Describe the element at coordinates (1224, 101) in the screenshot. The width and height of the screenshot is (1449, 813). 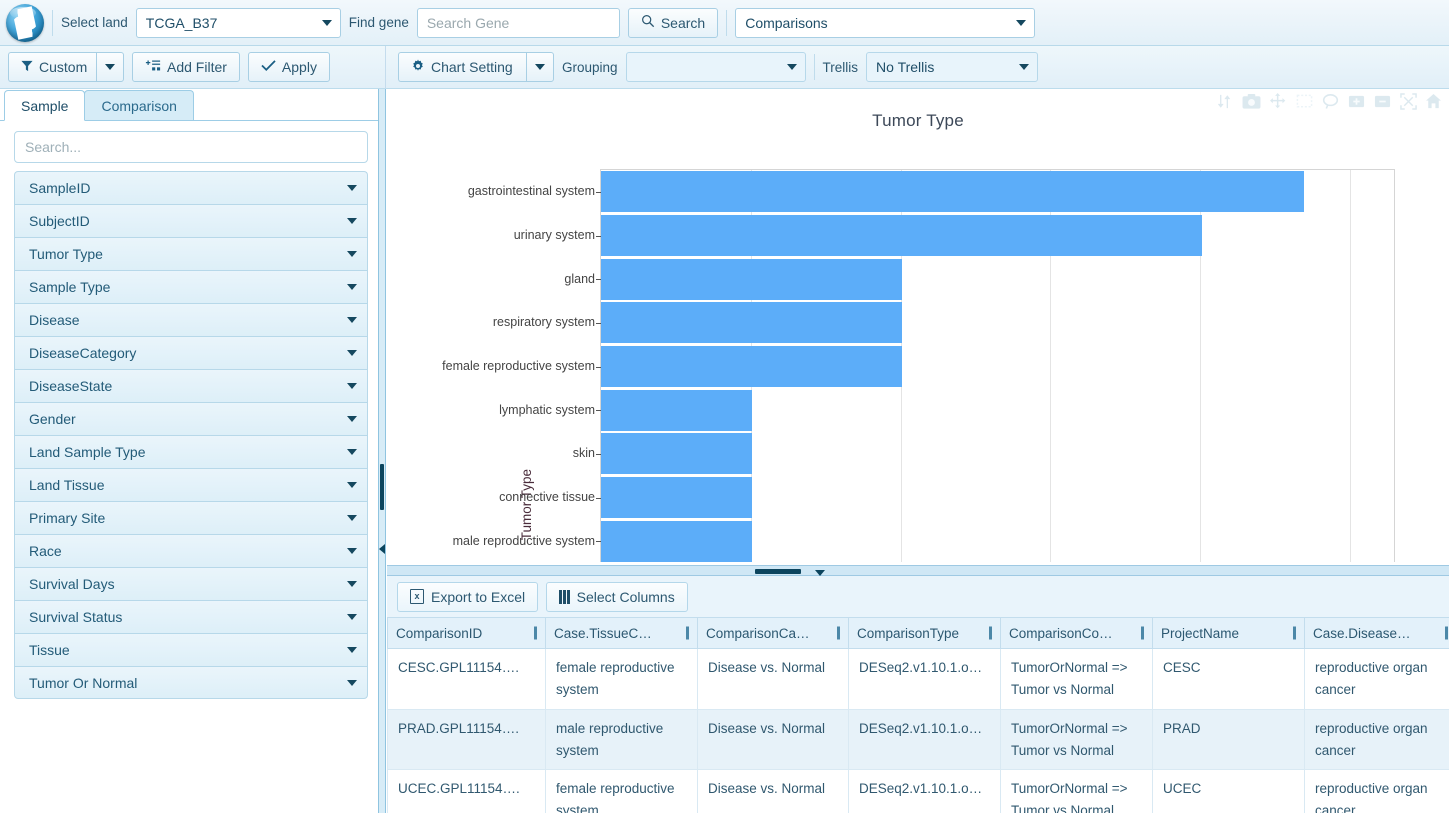
I see `sort-updown-icon` at that location.